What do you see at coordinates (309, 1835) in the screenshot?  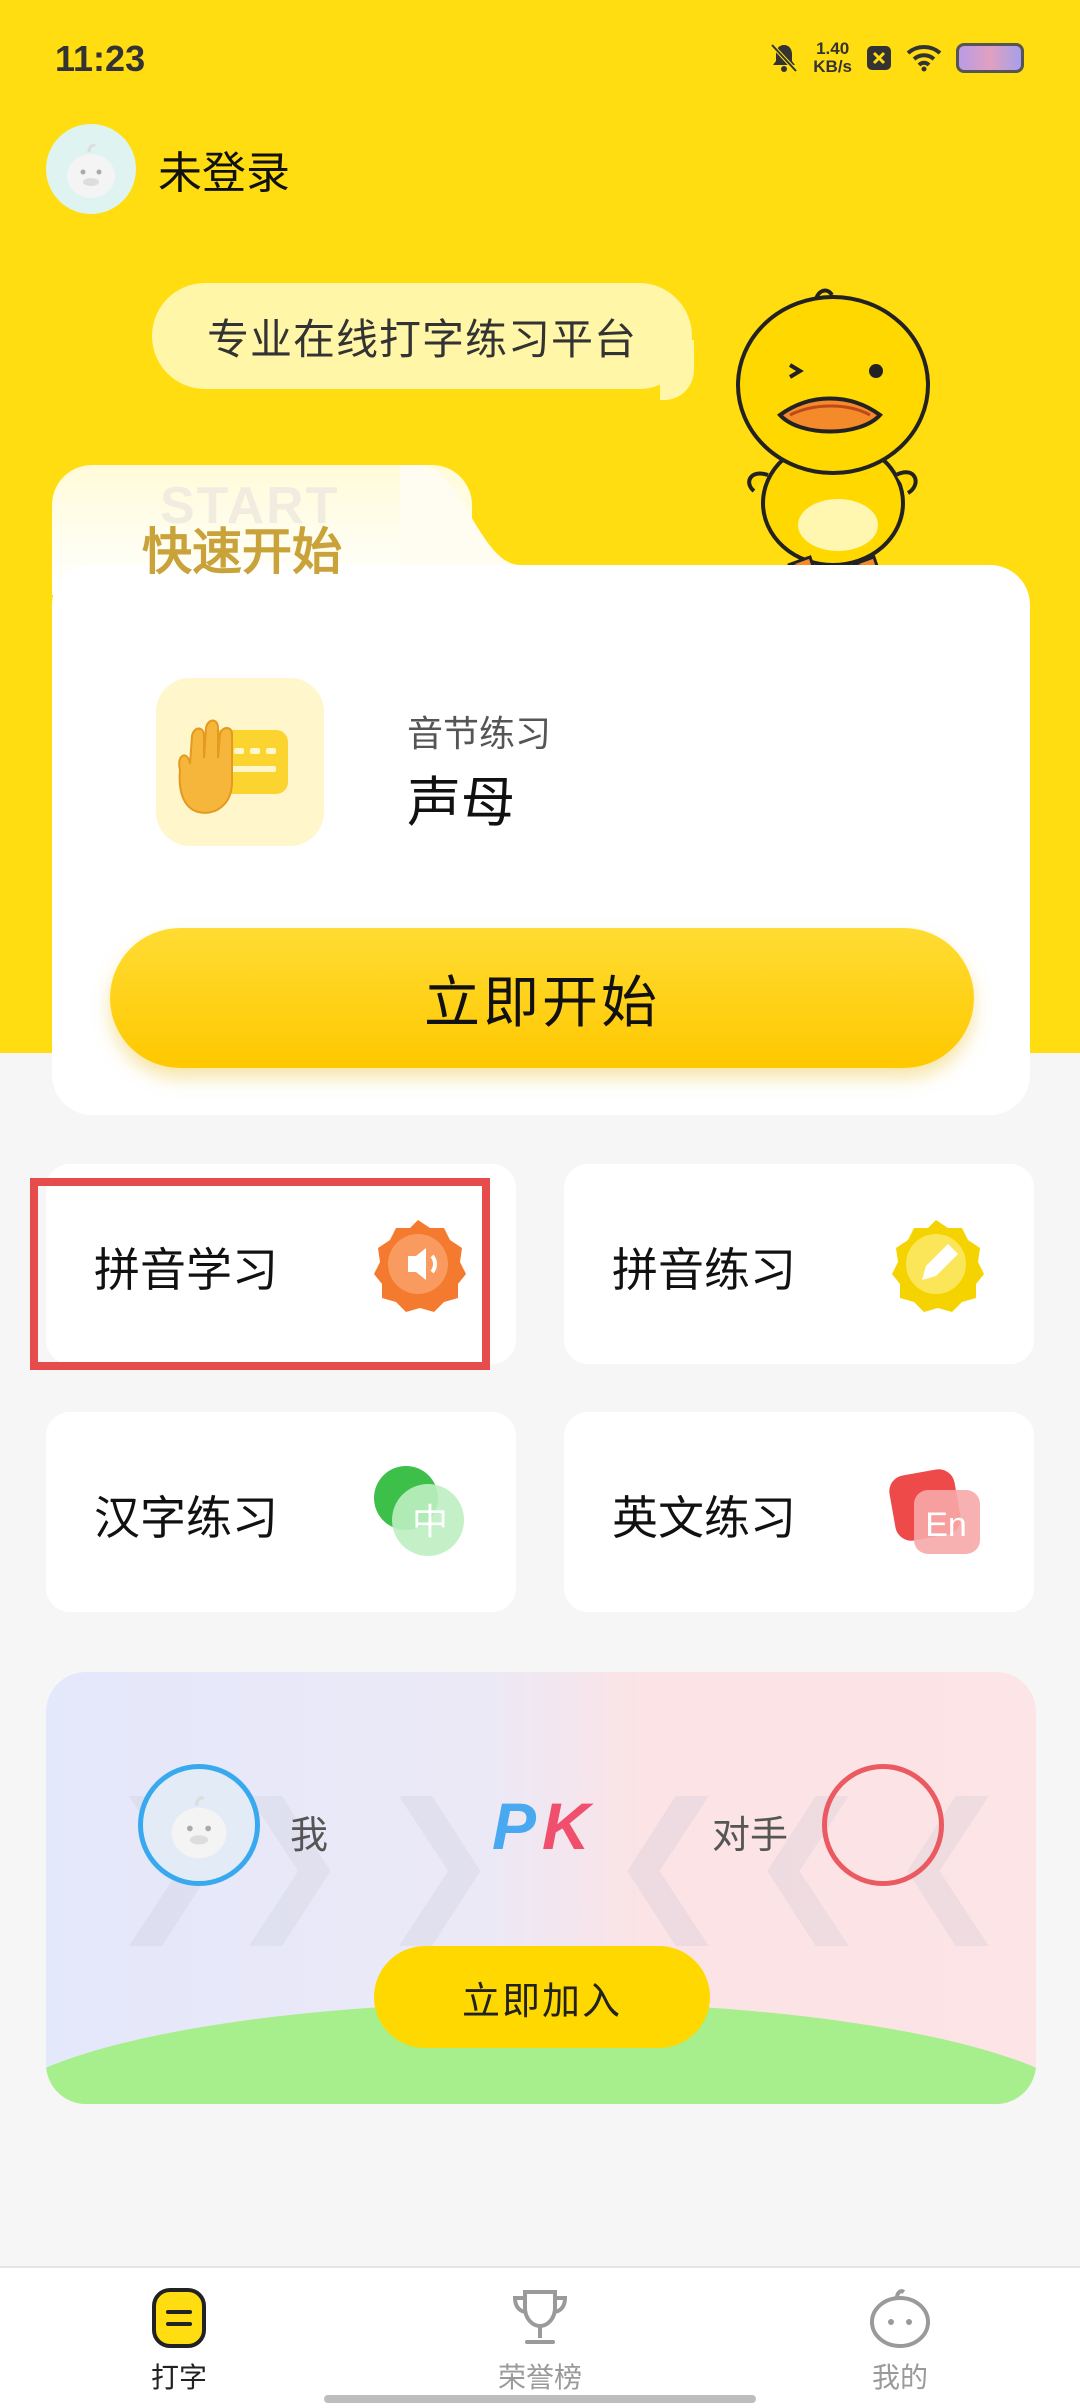 I see `my-label: 我` at bounding box center [309, 1835].